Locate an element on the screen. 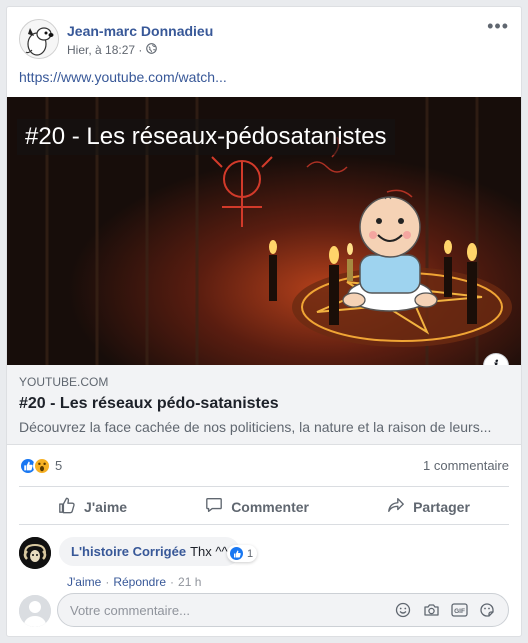 The image size is (528, 643). commenter-avatar is located at coordinates (35, 553).